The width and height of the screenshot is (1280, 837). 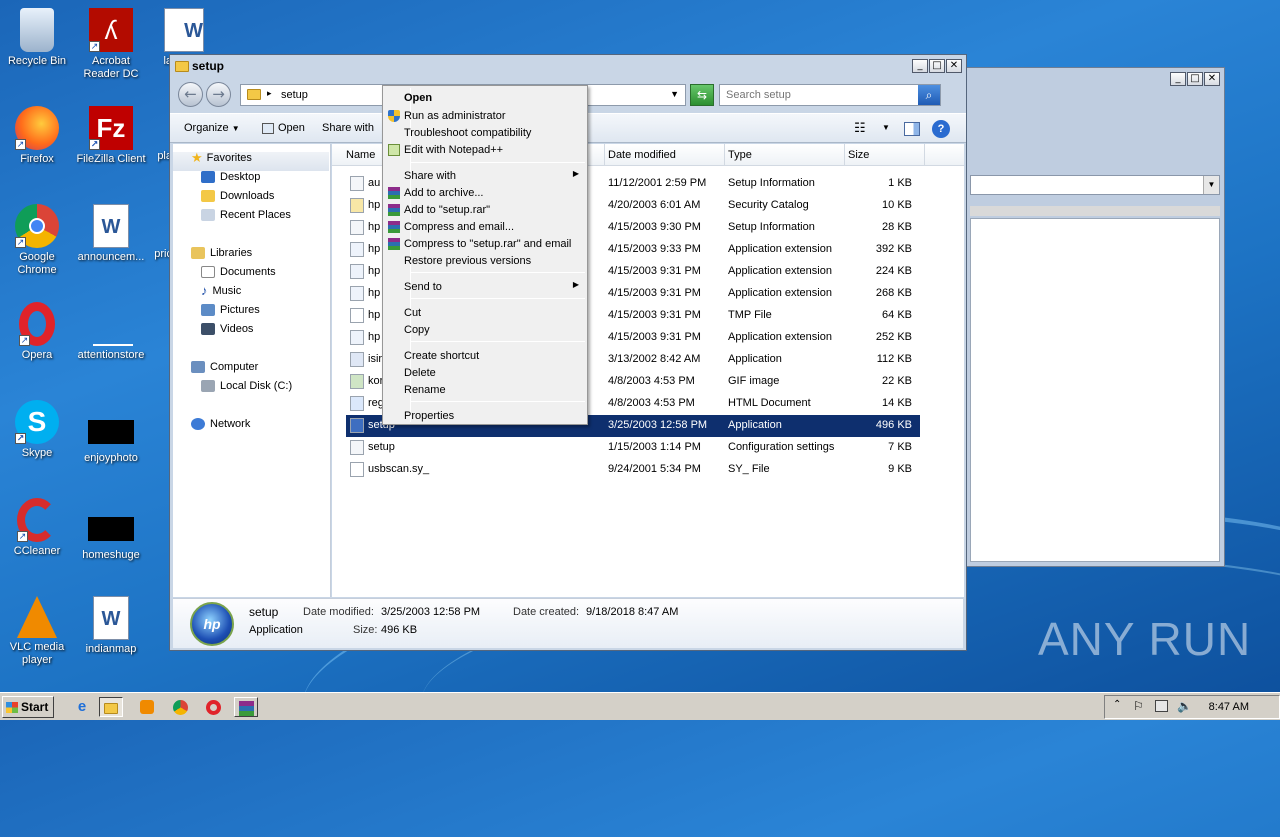 I want to click on nav-videos: Videos, so click(x=227, y=332).